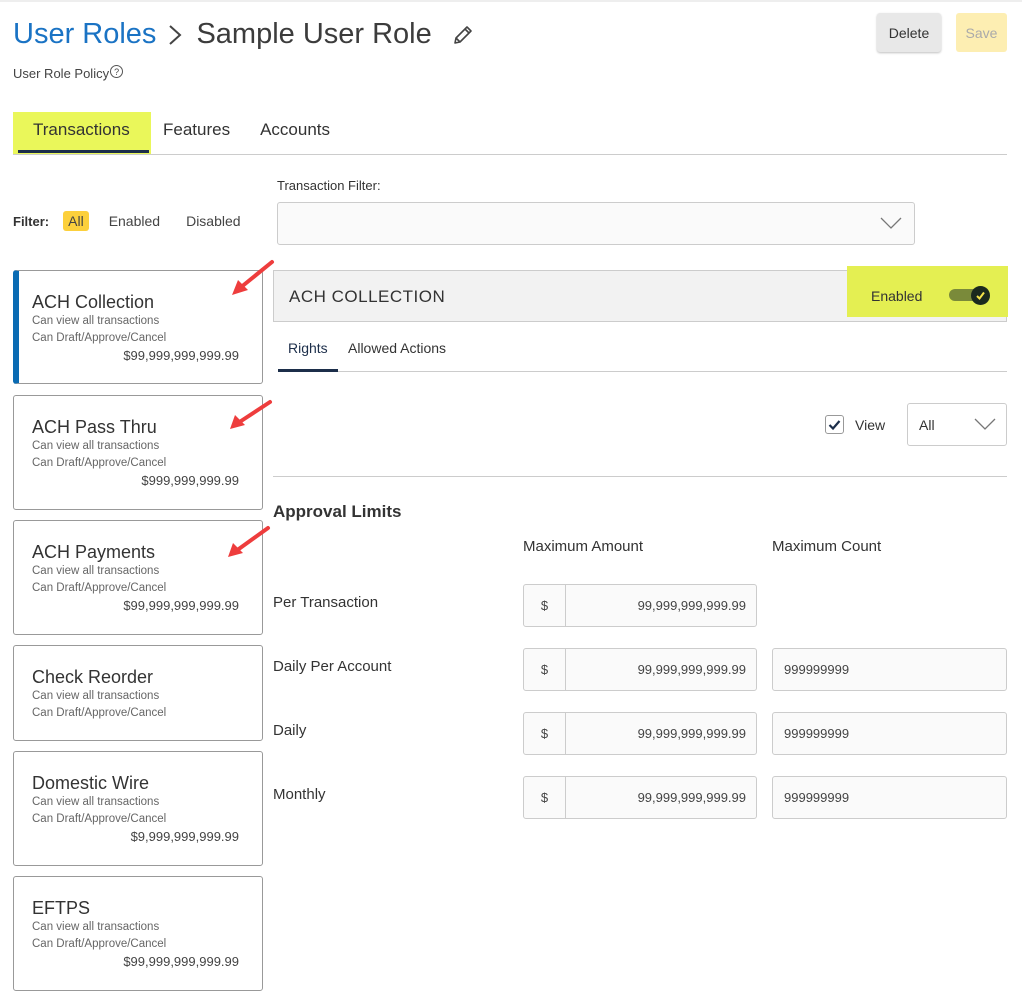 This screenshot has height=998, width=1022. I want to click on tab-transactions: Transactions, so click(82, 133).